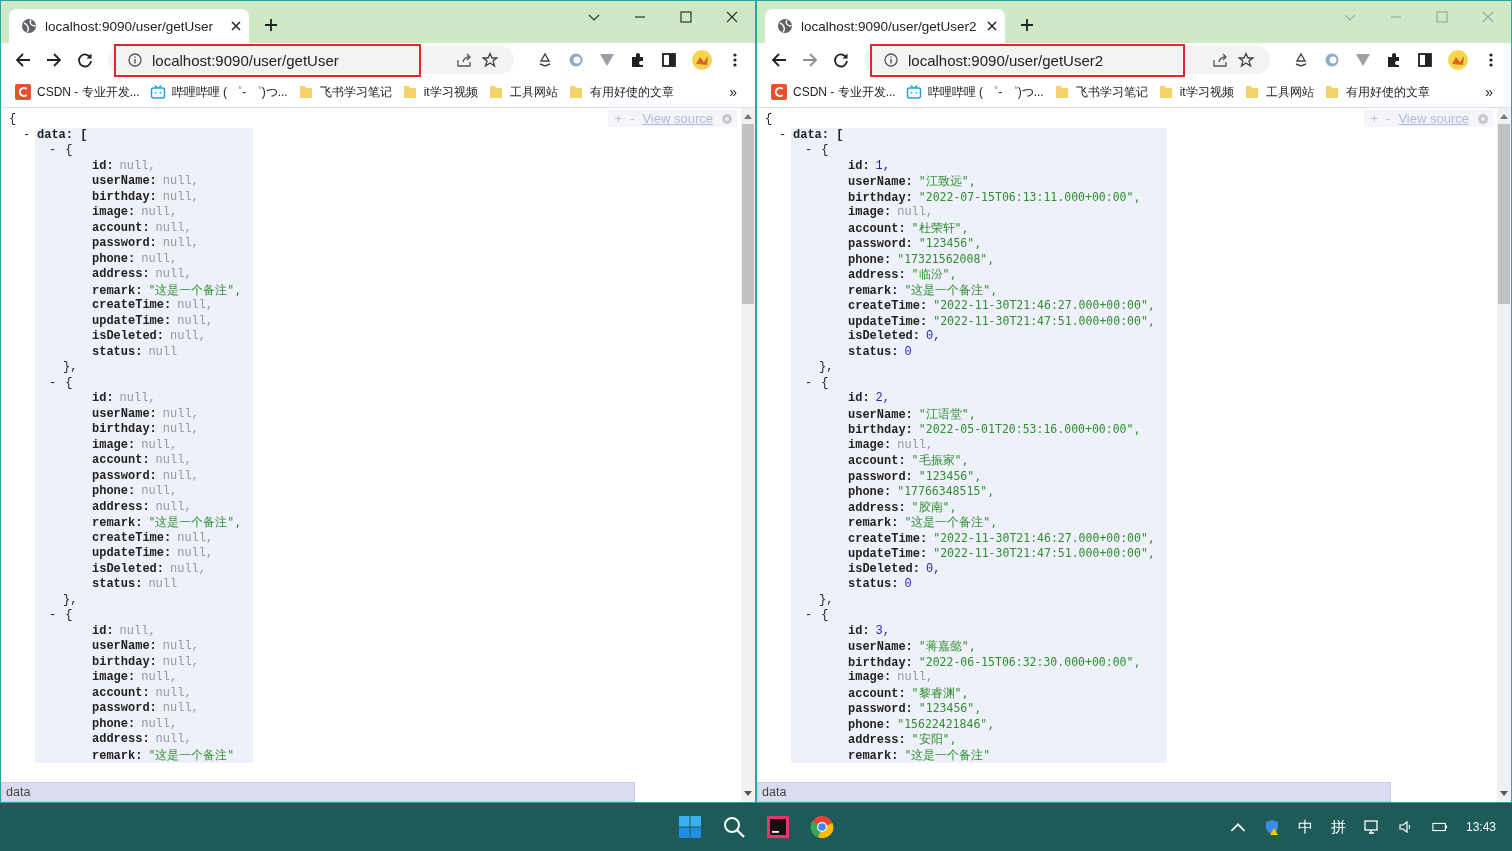 Image resolution: width=1512 pixels, height=851 pixels. Describe the element at coordinates (934, 506) in the screenshot. I see `json-value: "胶南",` at that location.